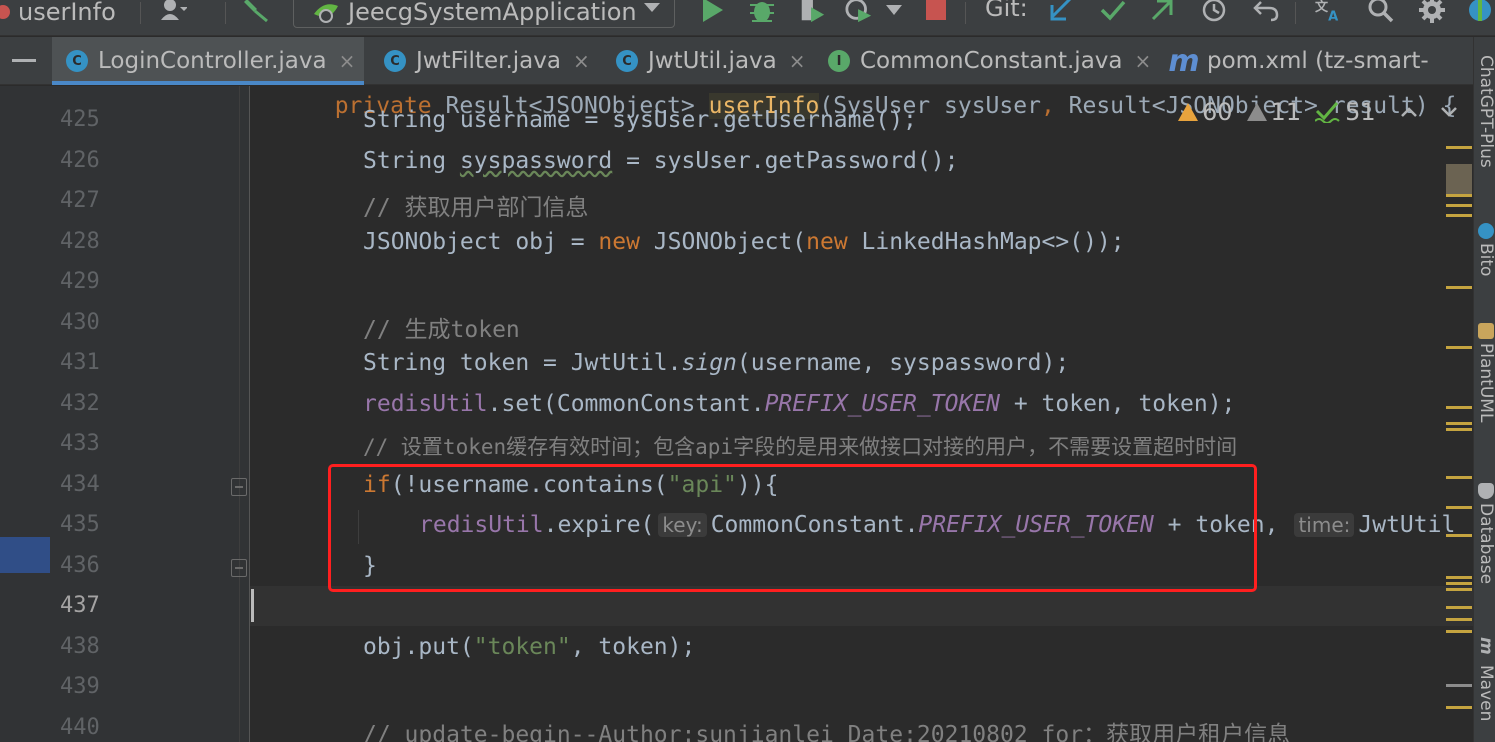 Image resolution: width=1495 pixels, height=742 pixels. Describe the element at coordinates (80, 241) in the screenshot. I see `line-number: 428` at that location.